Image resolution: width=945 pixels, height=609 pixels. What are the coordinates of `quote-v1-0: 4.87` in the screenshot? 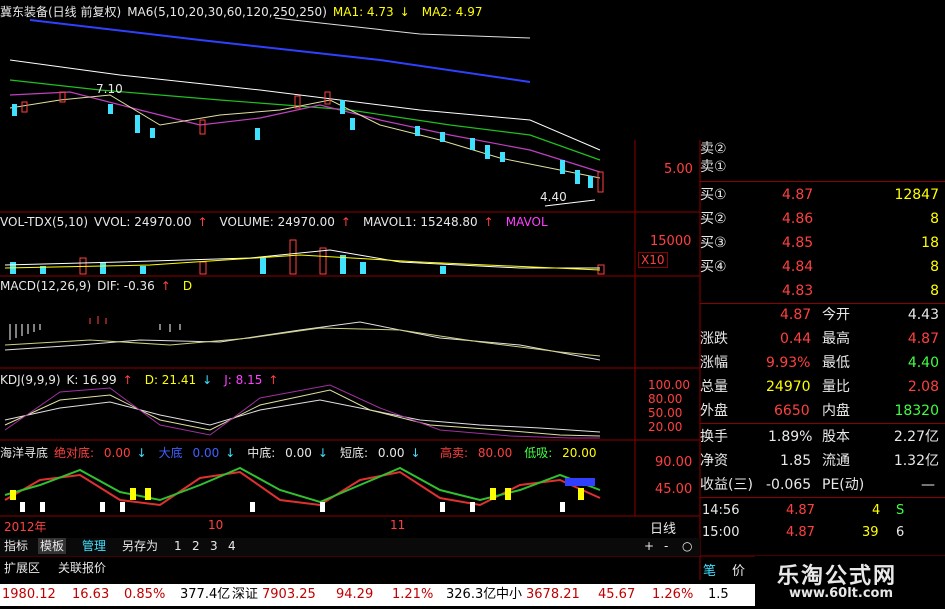 It's located at (796, 315).